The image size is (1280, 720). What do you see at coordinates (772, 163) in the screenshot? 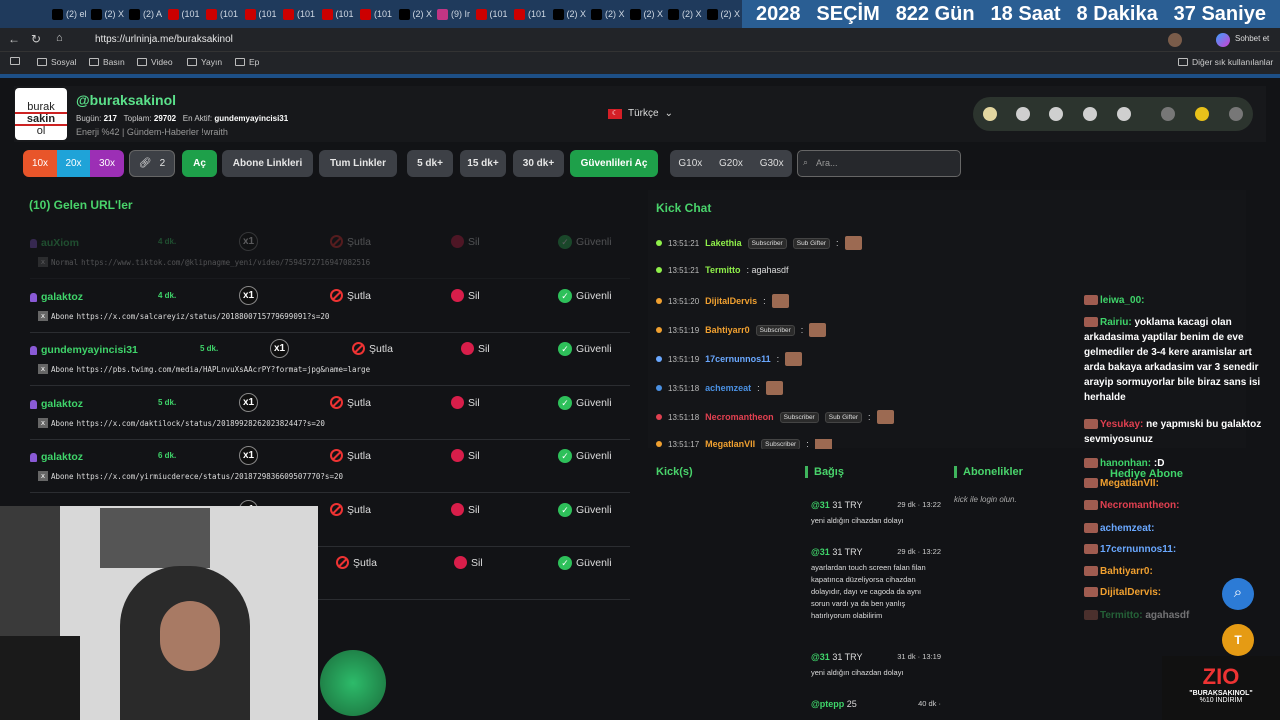
I see `g30-button: G30x` at bounding box center [772, 163].